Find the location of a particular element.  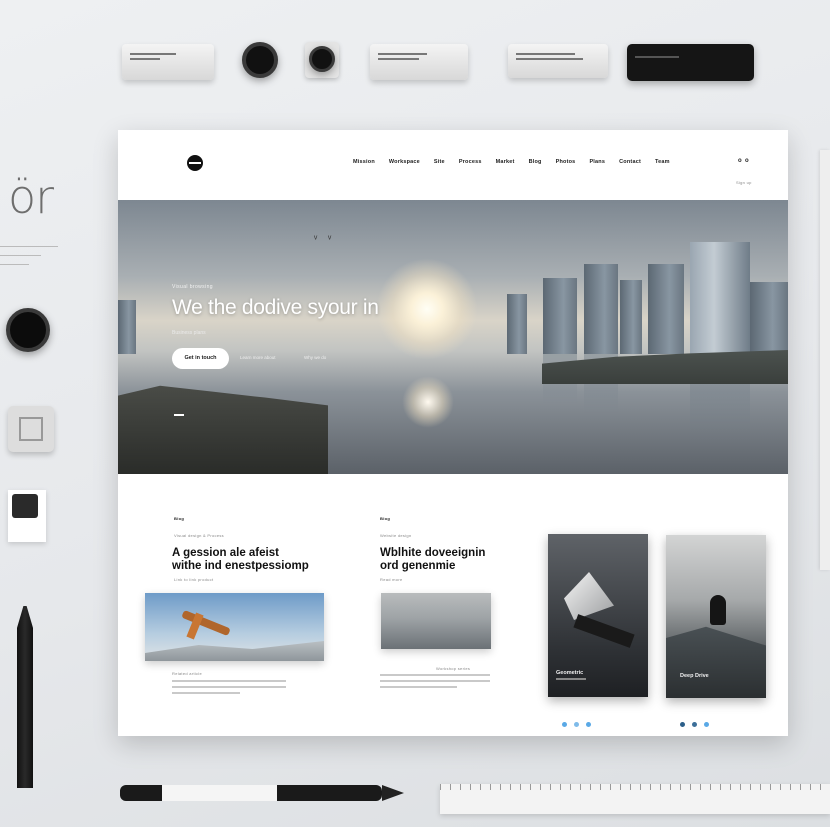

tile-caption: Deep Drive is located at coordinates (694, 676).